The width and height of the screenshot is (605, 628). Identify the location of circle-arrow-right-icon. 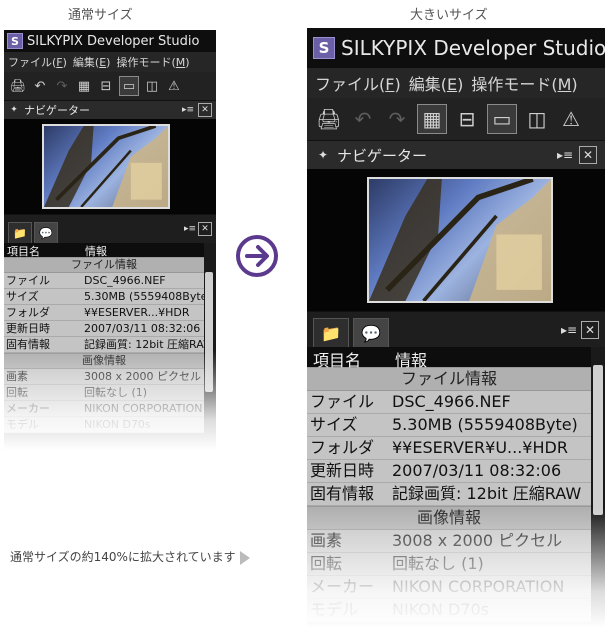
(257, 256).